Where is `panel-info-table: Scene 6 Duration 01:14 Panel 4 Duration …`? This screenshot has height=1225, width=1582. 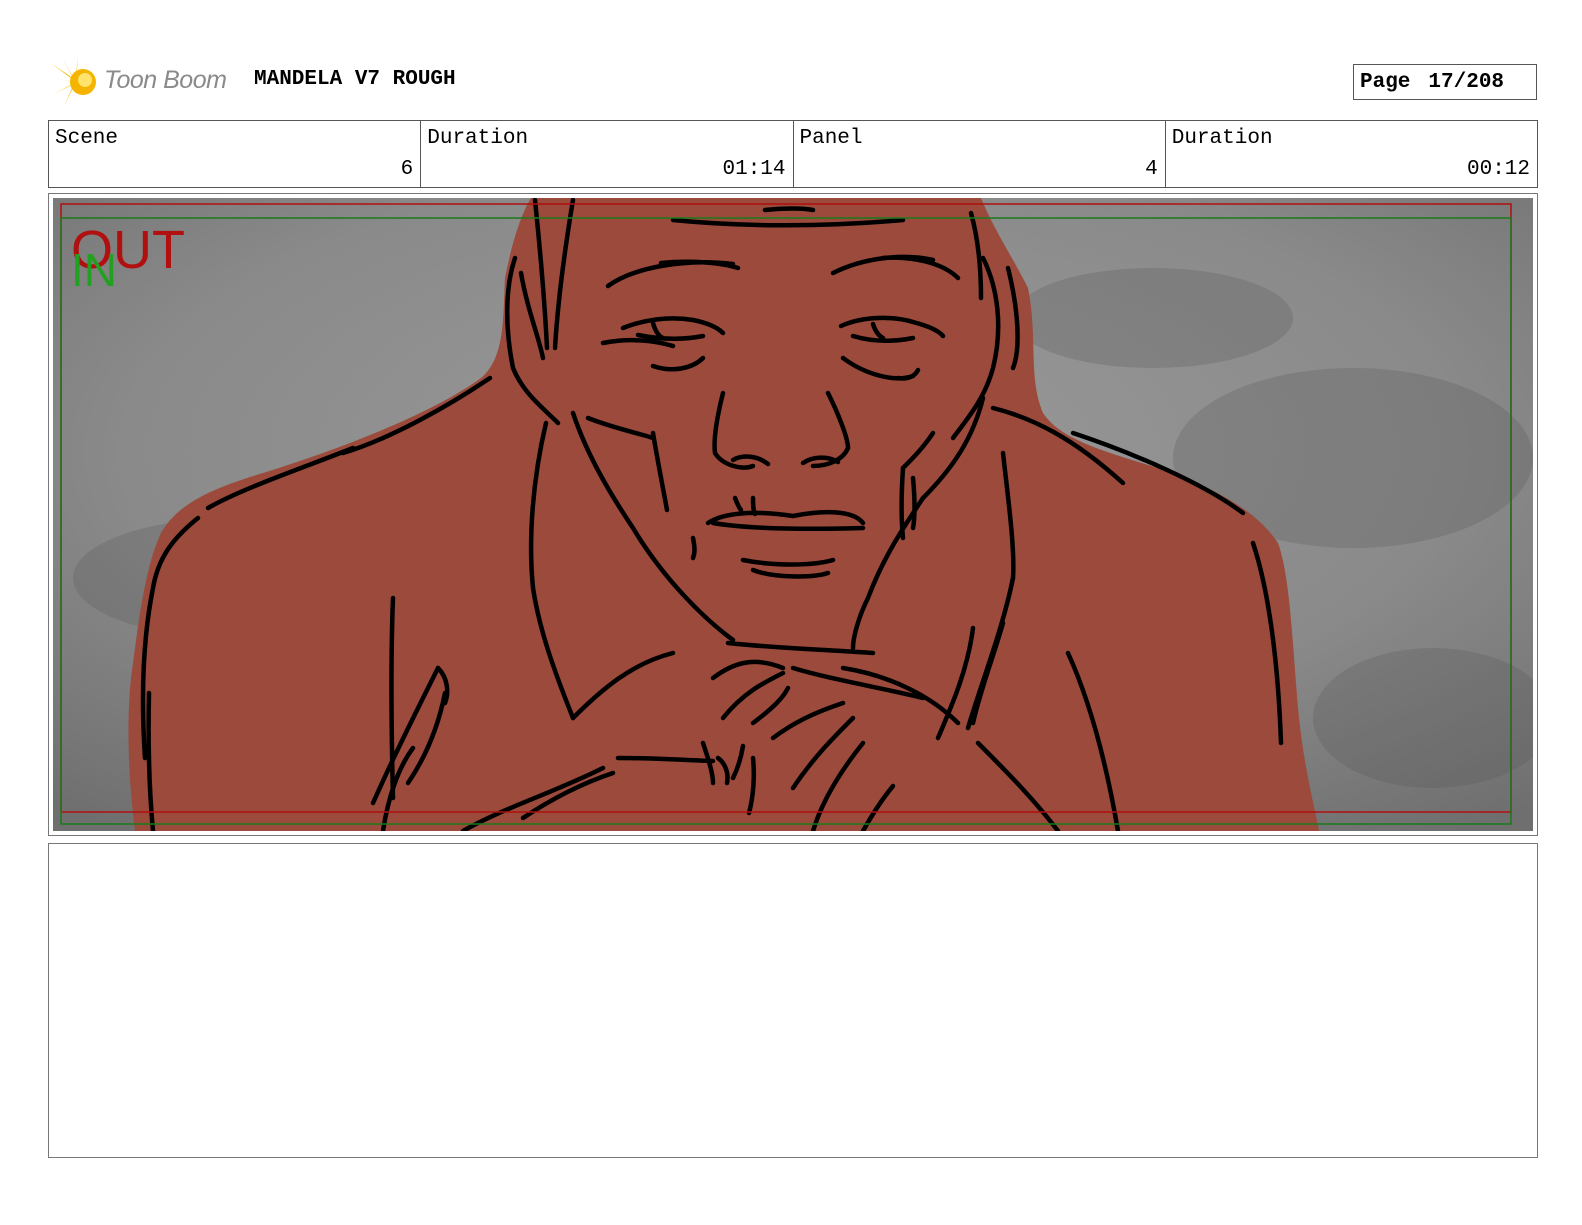 panel-info-table: Scene 6 Duration 01:14 Panel 4 Duration … is located at coordinates (793, 154).